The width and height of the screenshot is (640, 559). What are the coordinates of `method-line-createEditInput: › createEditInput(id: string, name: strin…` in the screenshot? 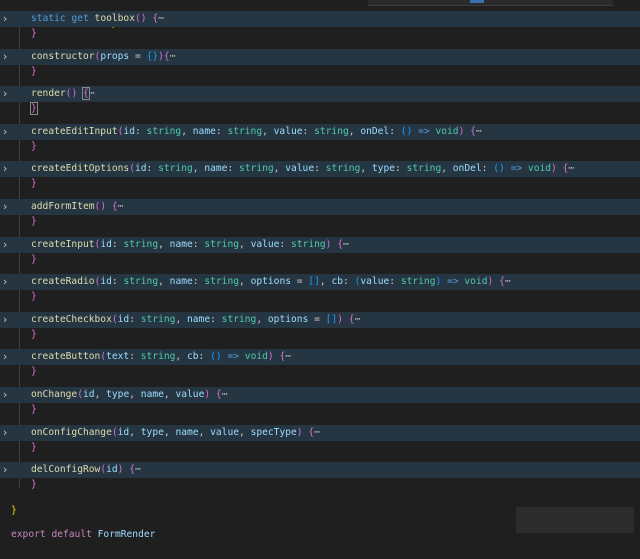 It's located at (320, 132).